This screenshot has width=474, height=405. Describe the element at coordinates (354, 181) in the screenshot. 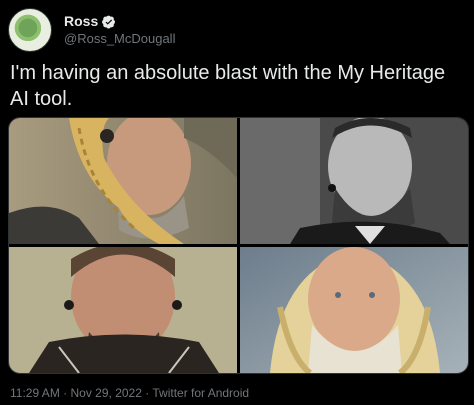

I see `photo-black-and-white` at that location.